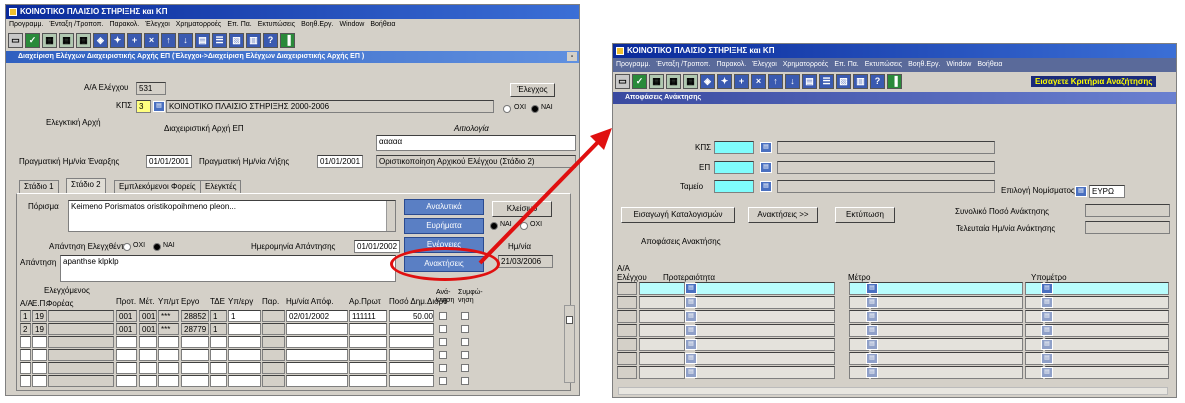 The height and width of the screenshot is (403, 1185). I want to click on callout-arrow-line, so click(540, 201).